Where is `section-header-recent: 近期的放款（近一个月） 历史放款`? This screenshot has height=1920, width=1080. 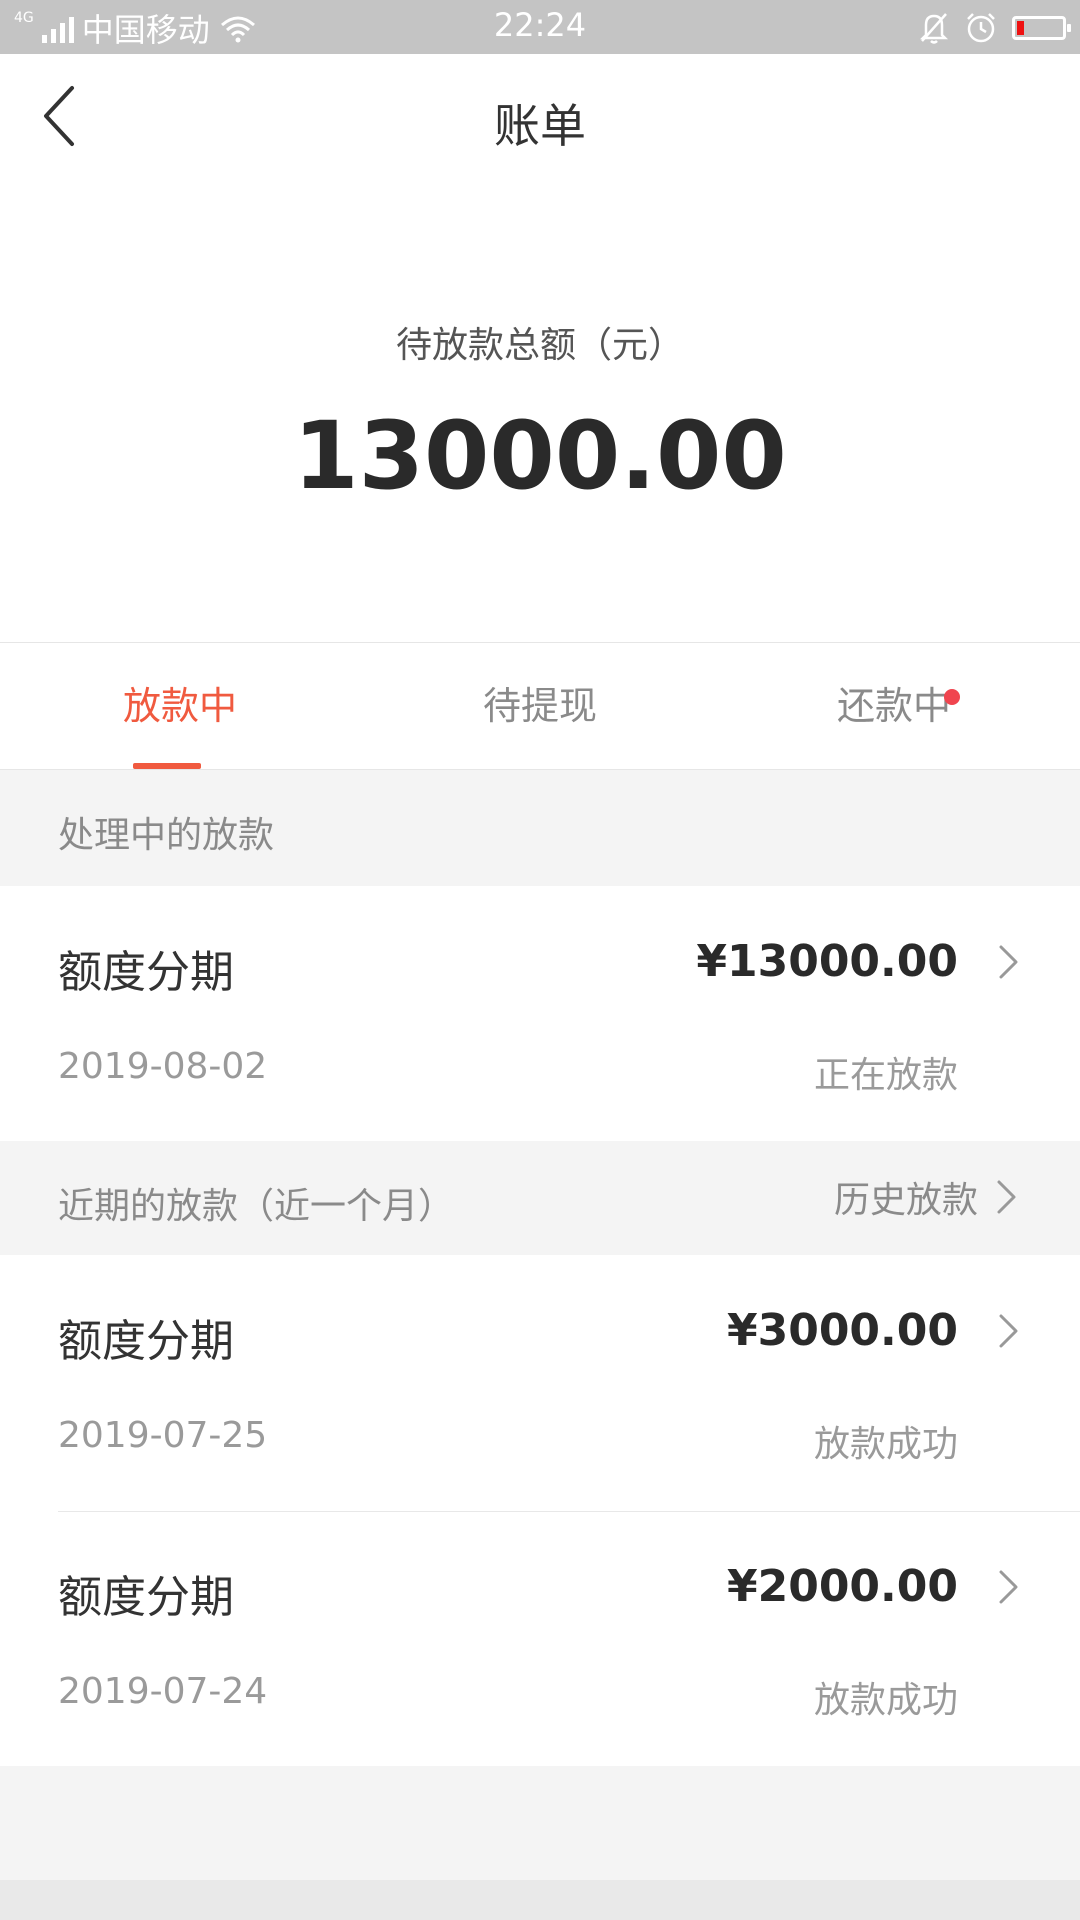
section-header-recent: 近期的放款（近一个月） 历史放款 is located at coordinates (540, 1198).